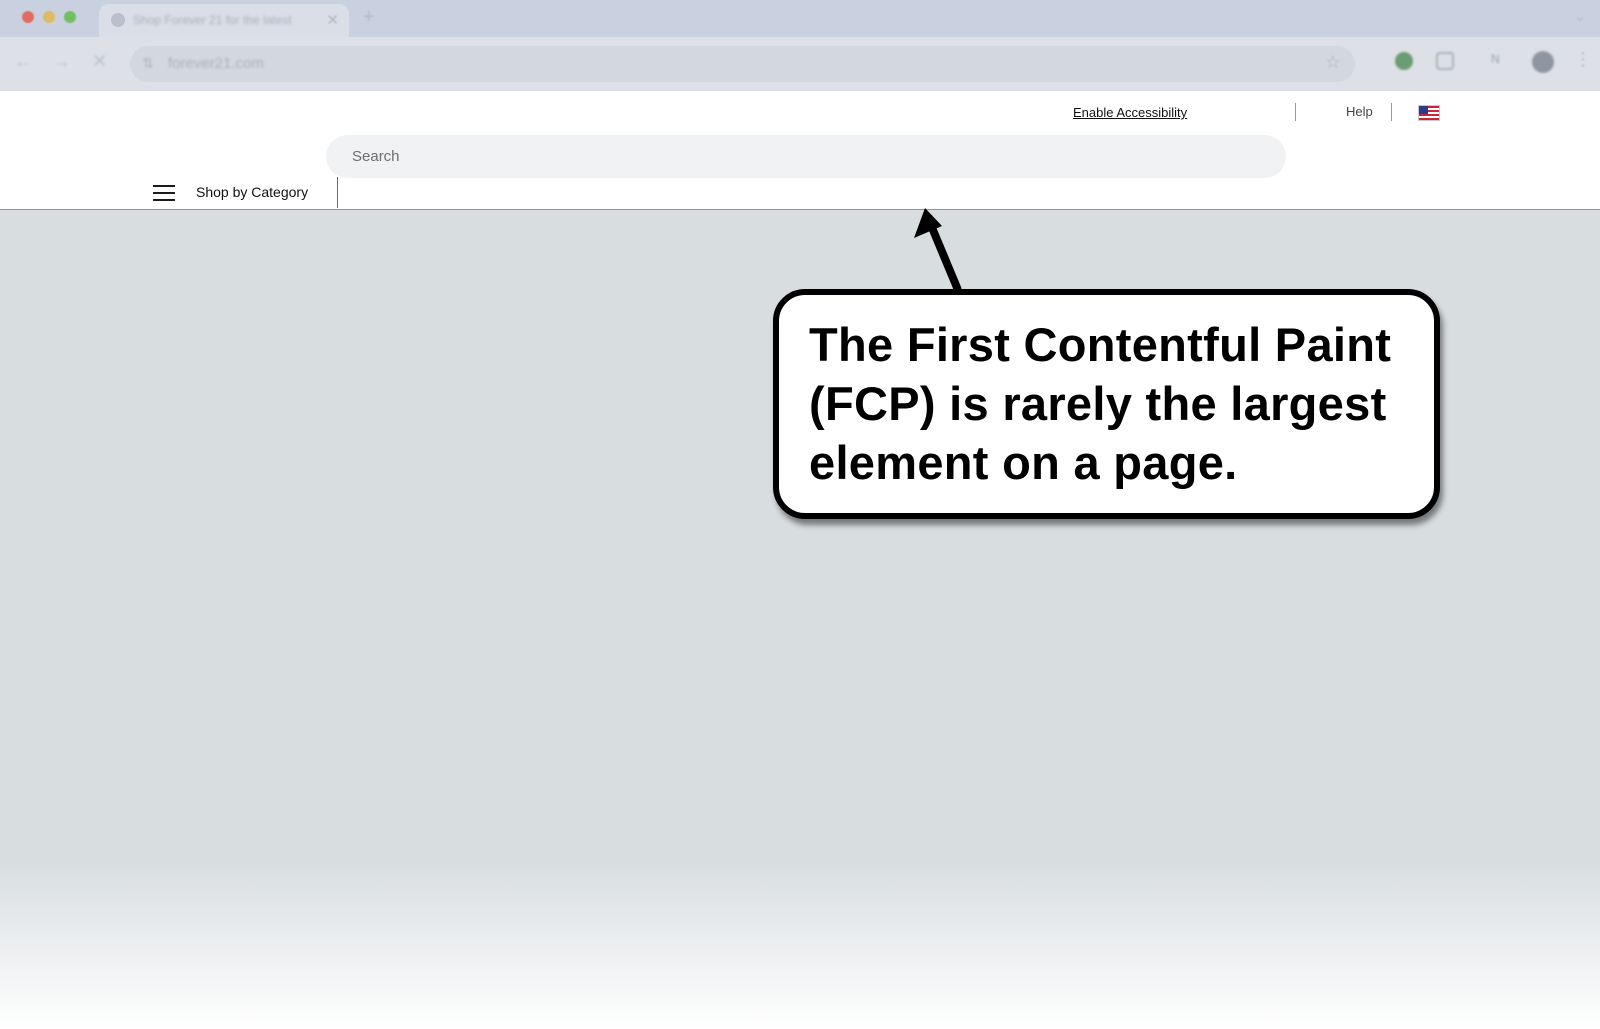  I want to click on close-window-button, so click(28, 17).